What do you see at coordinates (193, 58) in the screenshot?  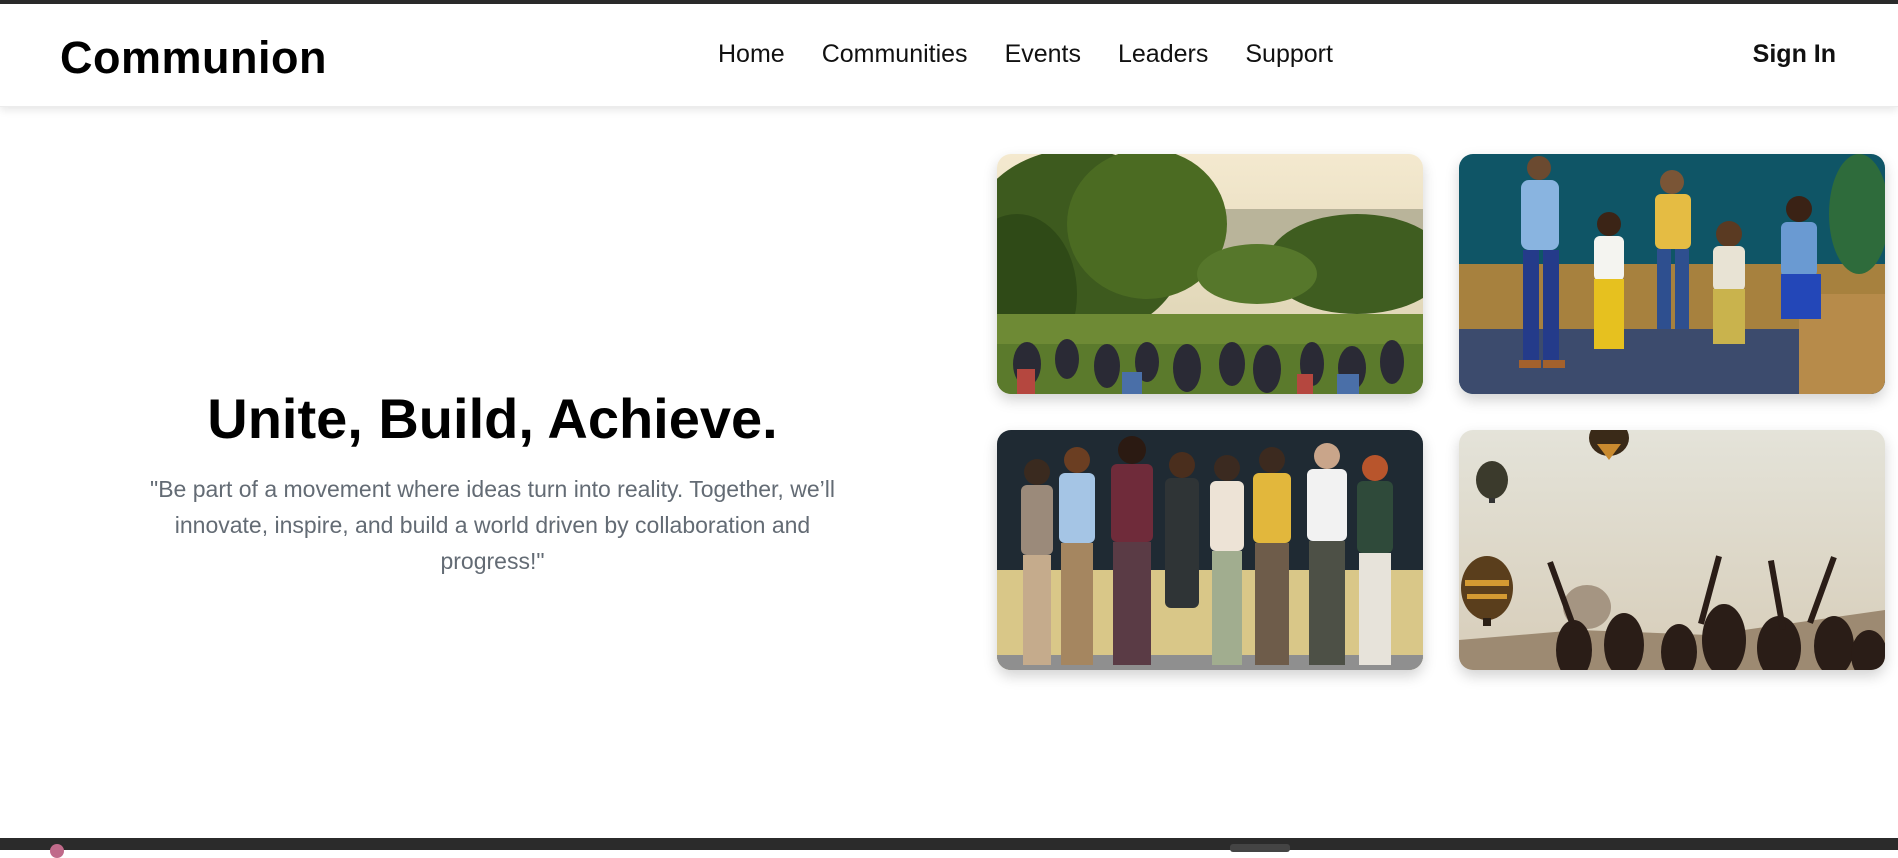 I see `brand-logo: Communion` at bounding box center [193, 58].